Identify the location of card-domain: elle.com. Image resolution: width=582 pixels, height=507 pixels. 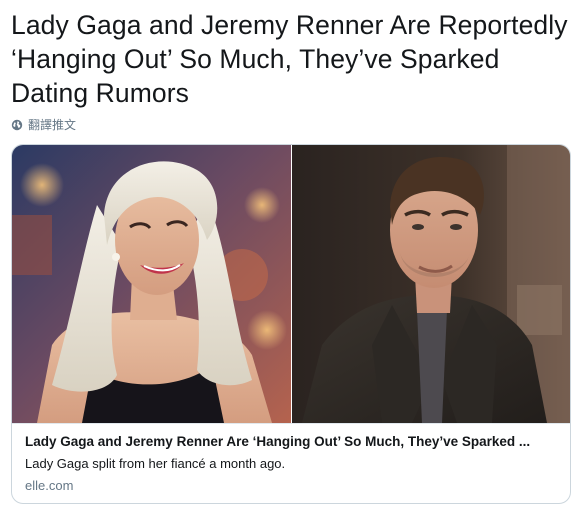
(291, 485).